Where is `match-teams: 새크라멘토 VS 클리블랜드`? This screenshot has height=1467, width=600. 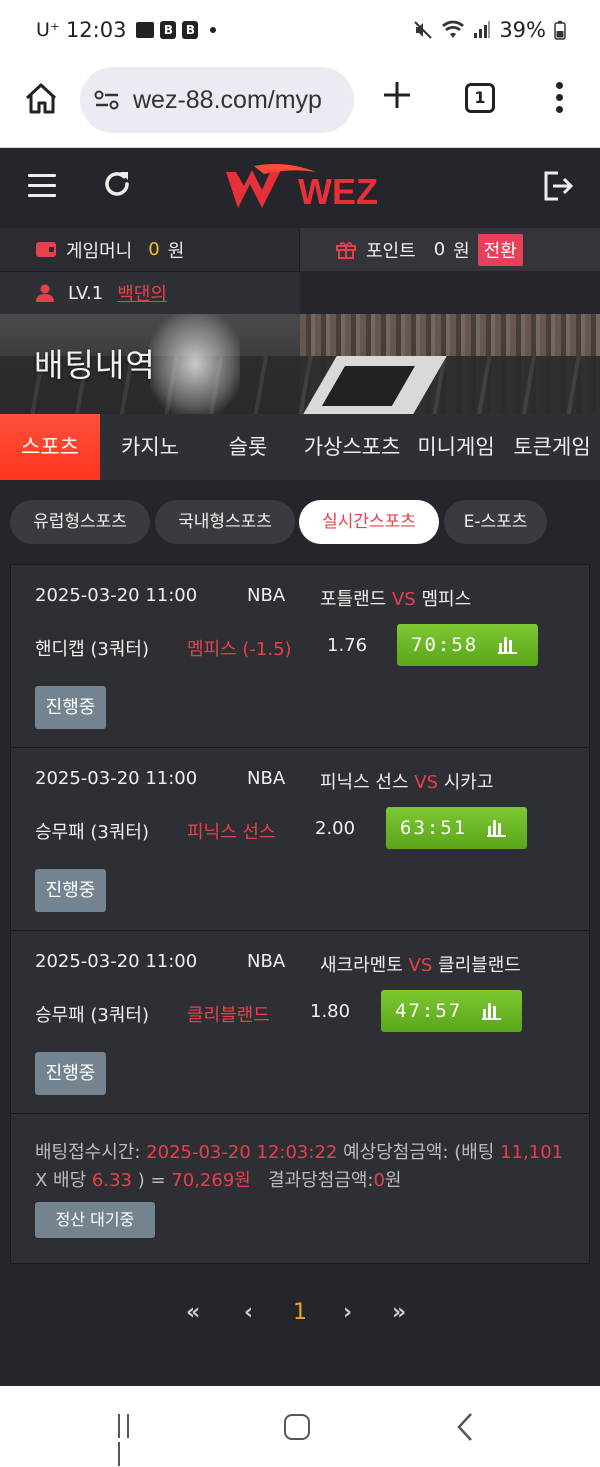 match-teams: 새크라멘토 VS 클리블랜드 is located at coordinates (420, 964).